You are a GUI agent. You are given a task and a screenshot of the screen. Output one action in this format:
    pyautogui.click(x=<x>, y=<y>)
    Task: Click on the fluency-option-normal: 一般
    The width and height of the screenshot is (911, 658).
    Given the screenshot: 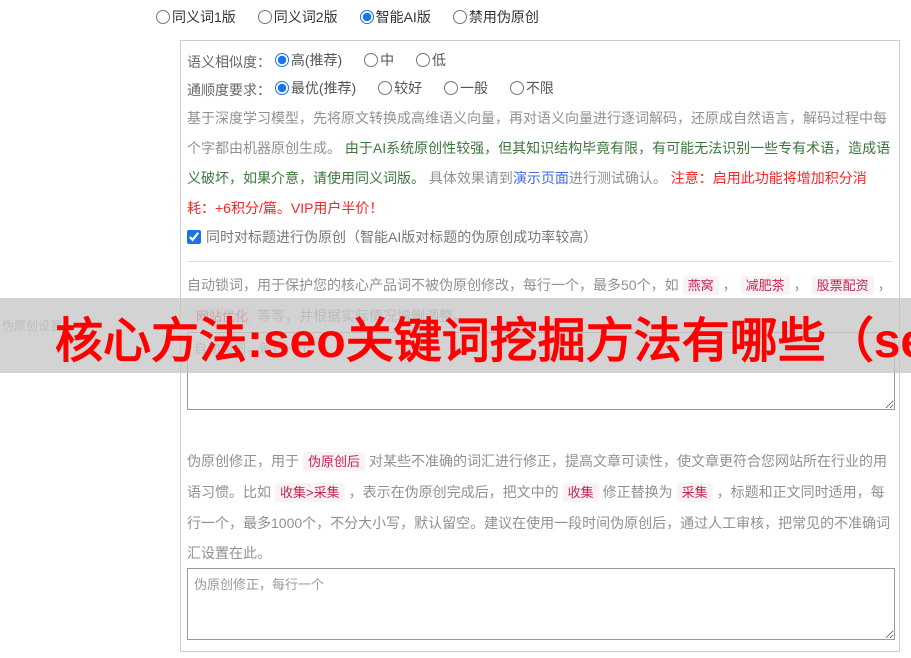 What is the action you would take?
    pyautogui.click(x=466, y=88)
    